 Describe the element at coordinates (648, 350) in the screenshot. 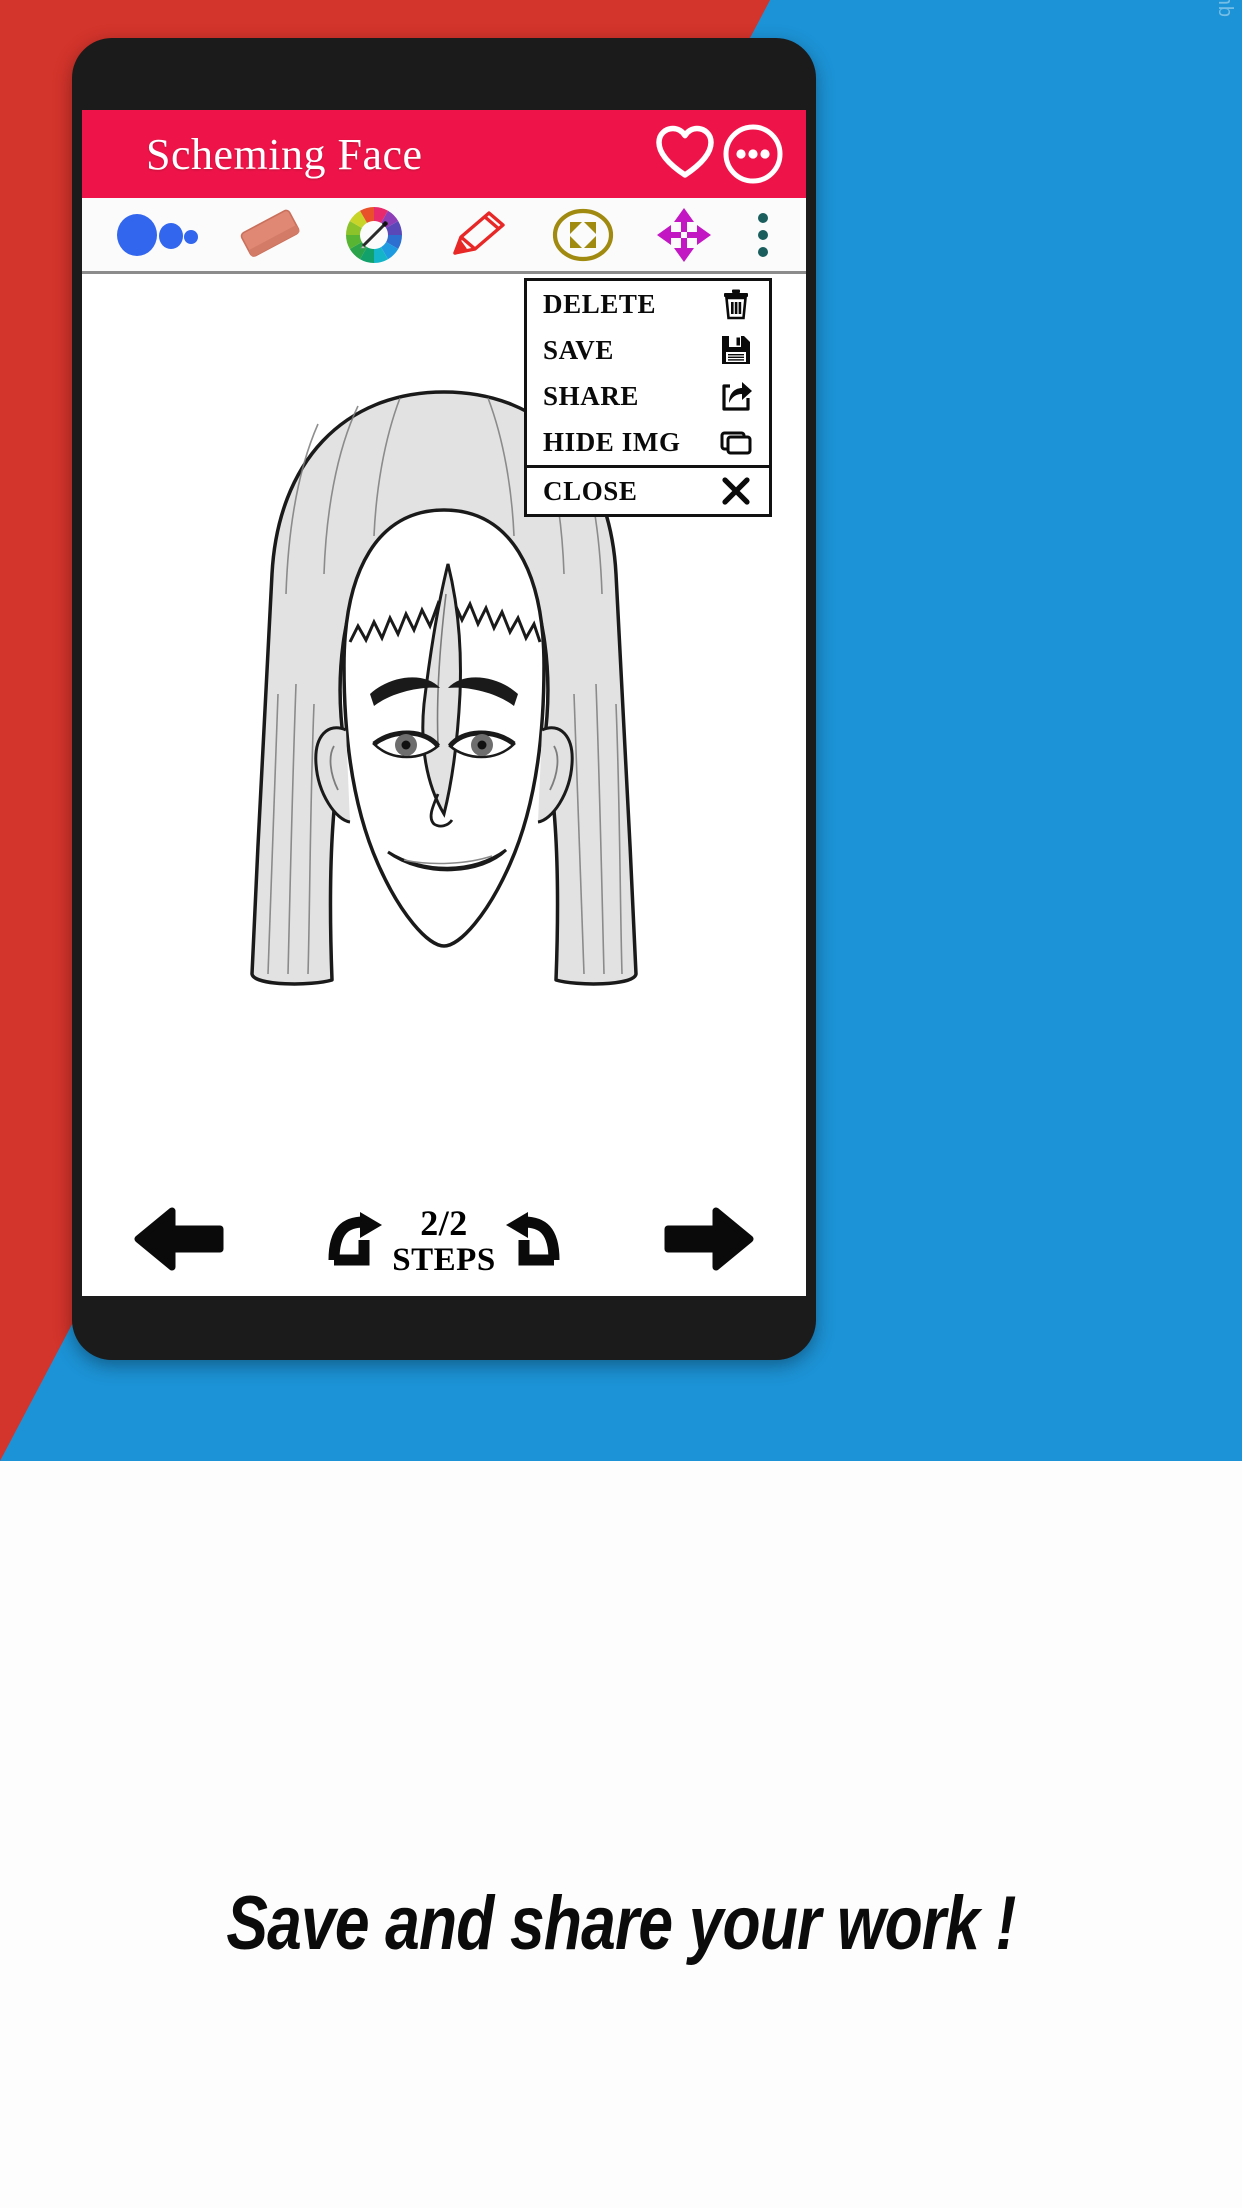

I see `menu-item-save: SAVE` at that location.